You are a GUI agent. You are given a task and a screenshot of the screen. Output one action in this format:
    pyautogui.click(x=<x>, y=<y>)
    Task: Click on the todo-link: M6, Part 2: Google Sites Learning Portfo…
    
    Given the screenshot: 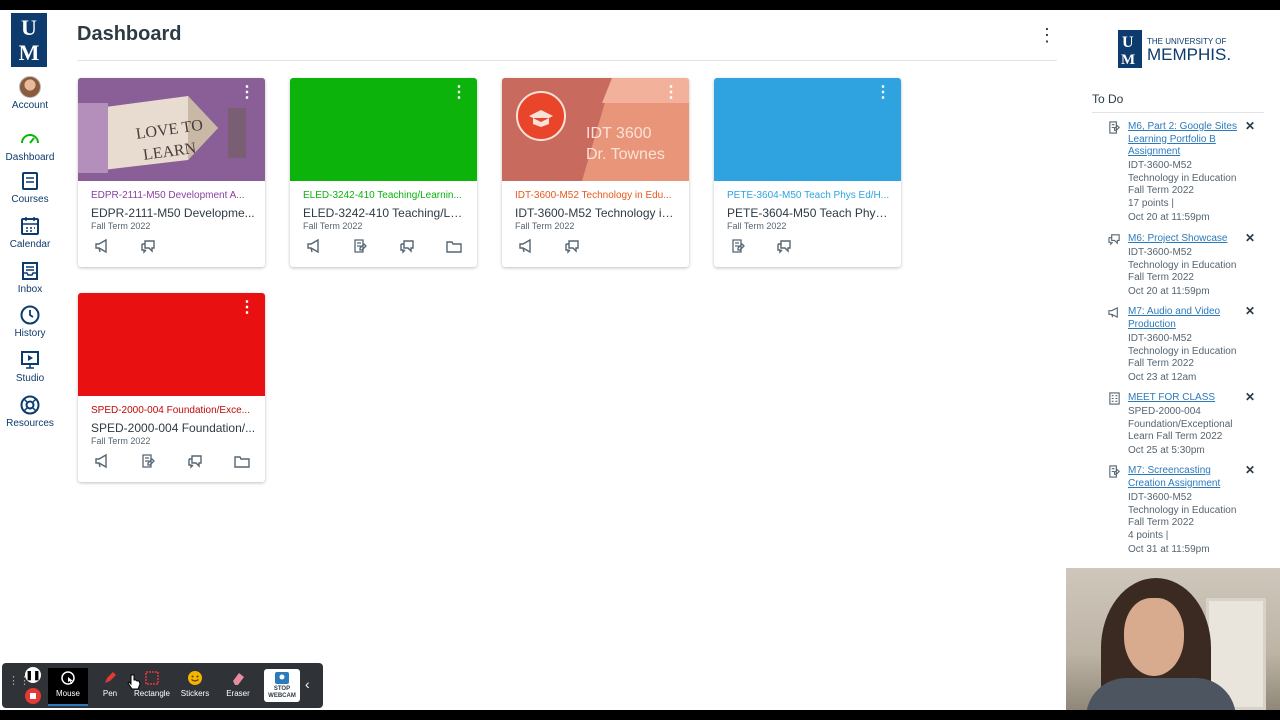 What is the action you would take?
    pyautogui.click(x=1183, y=140)
    